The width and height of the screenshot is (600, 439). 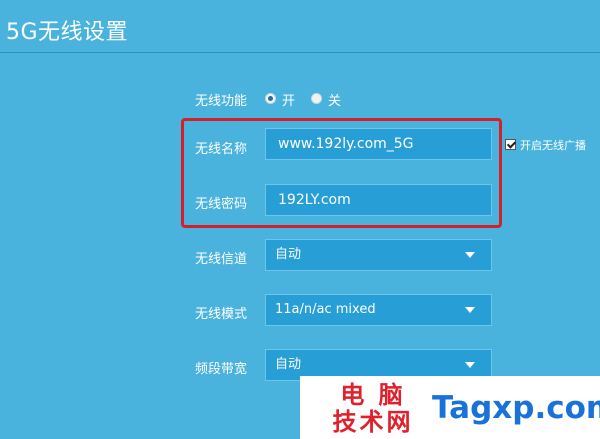 I want to click on watermark-cn-line2: 技术网, so click(x=373, y=422).